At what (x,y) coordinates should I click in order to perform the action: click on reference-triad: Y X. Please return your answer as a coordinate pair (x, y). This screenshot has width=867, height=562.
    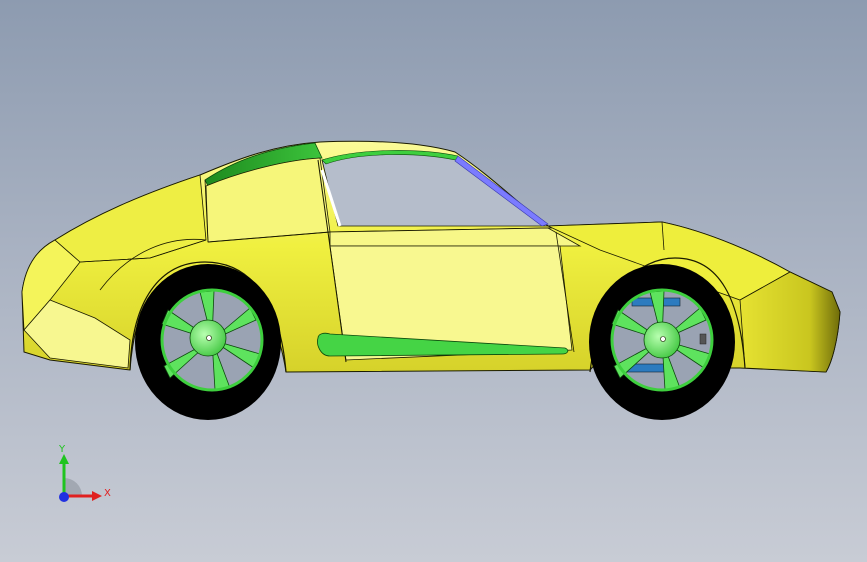
    Looking at the image, I should click on (84, 473).